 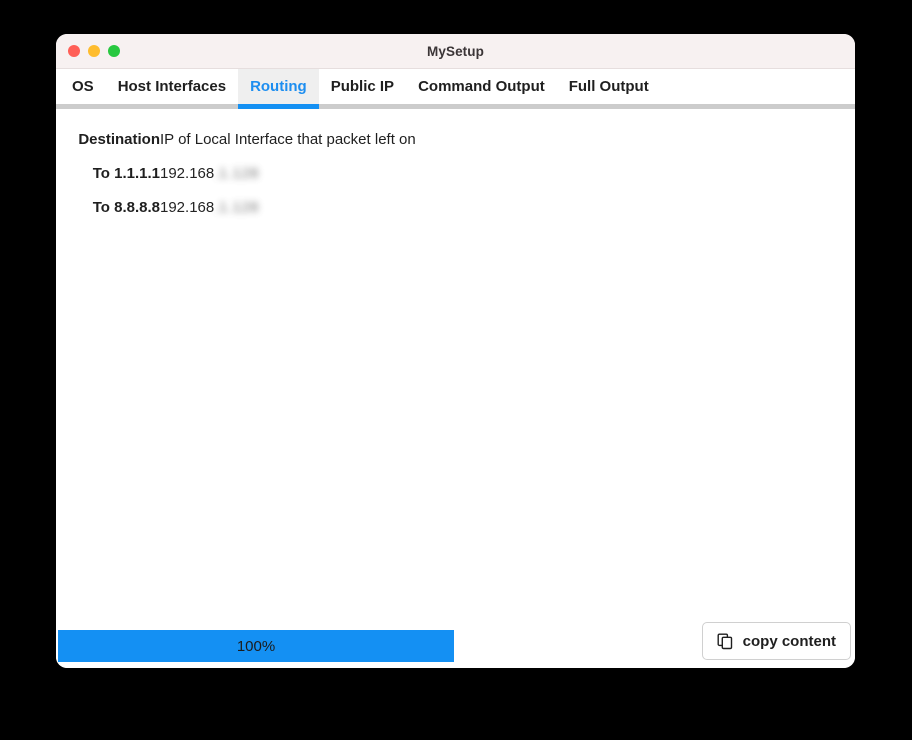 I want to click on copy-content-button: copy content, so click(x=776, y=641).